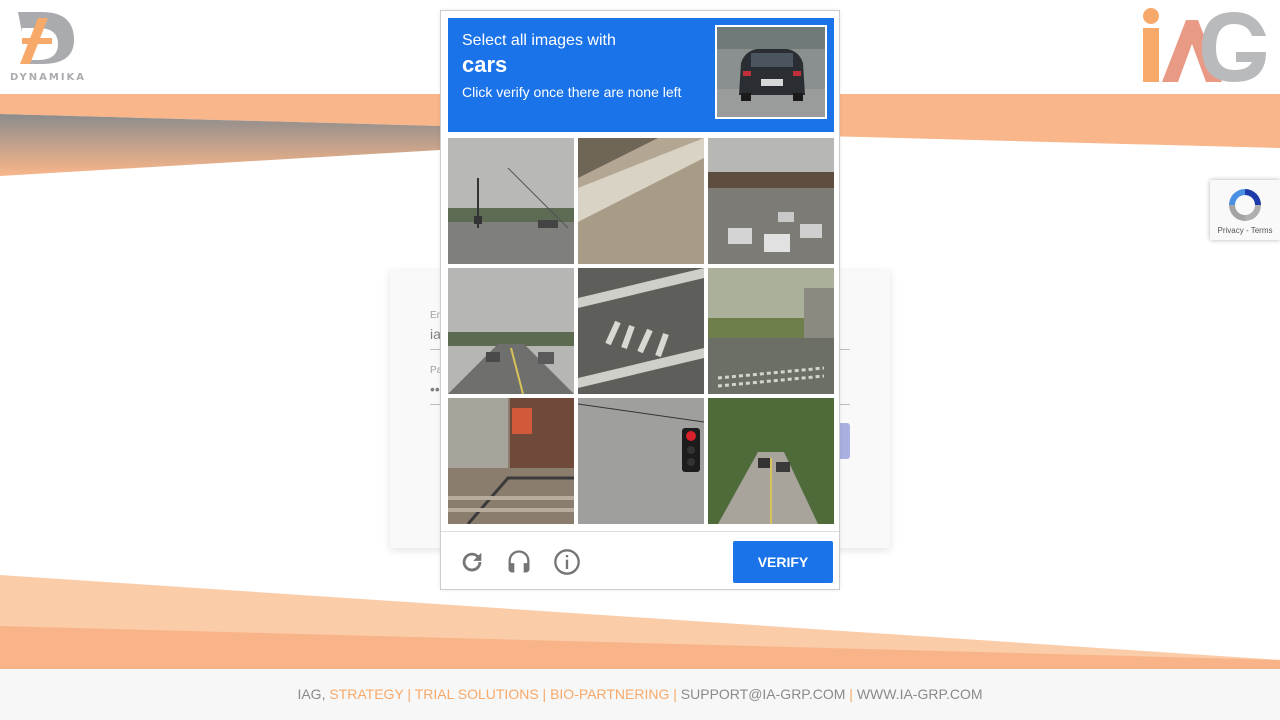  I want to click on iag-logo, so click(1205, 46).